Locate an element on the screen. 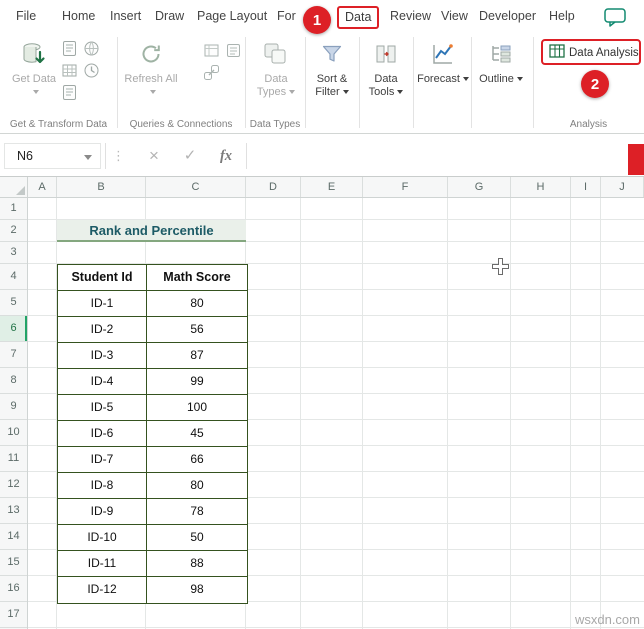  data-tools-icon is located at coordinates (386, 54).